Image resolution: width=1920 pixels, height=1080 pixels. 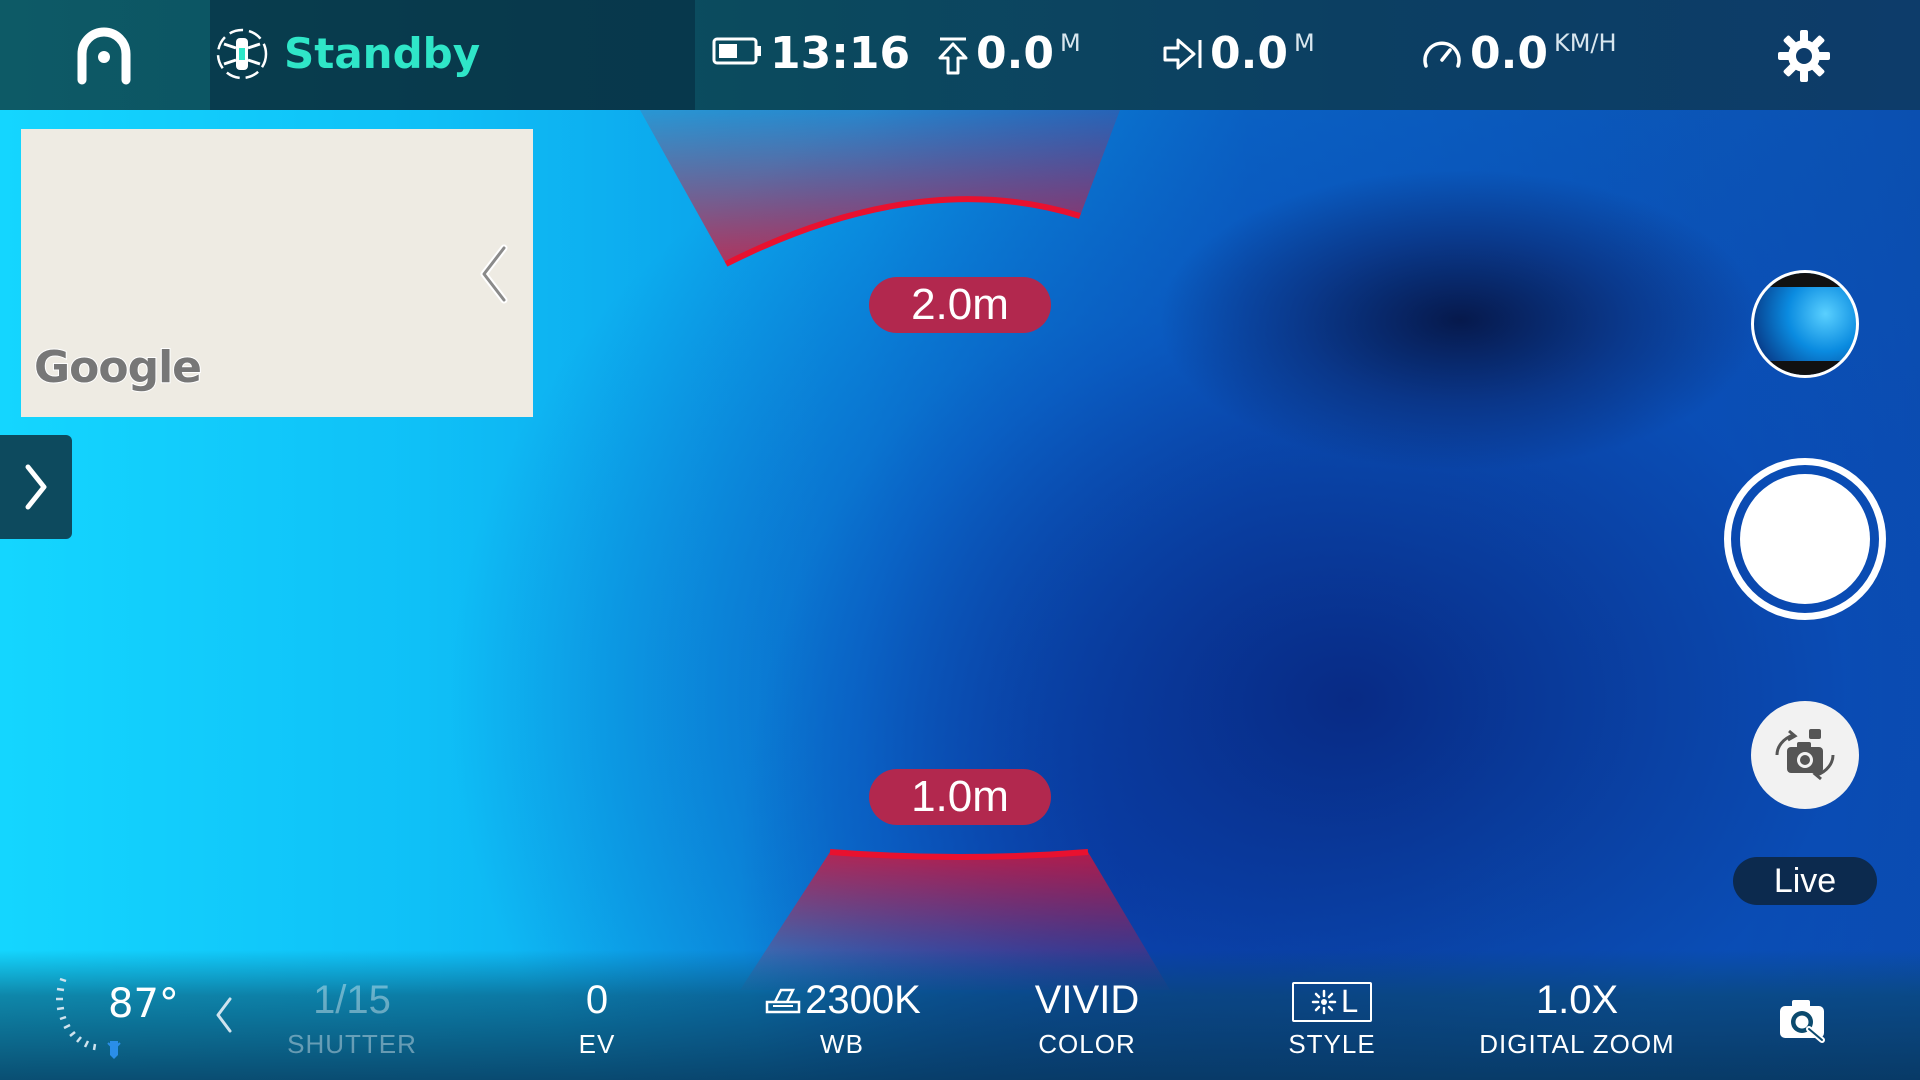 I want to click on shutter-button-inner, so click(x=1805, y=539).